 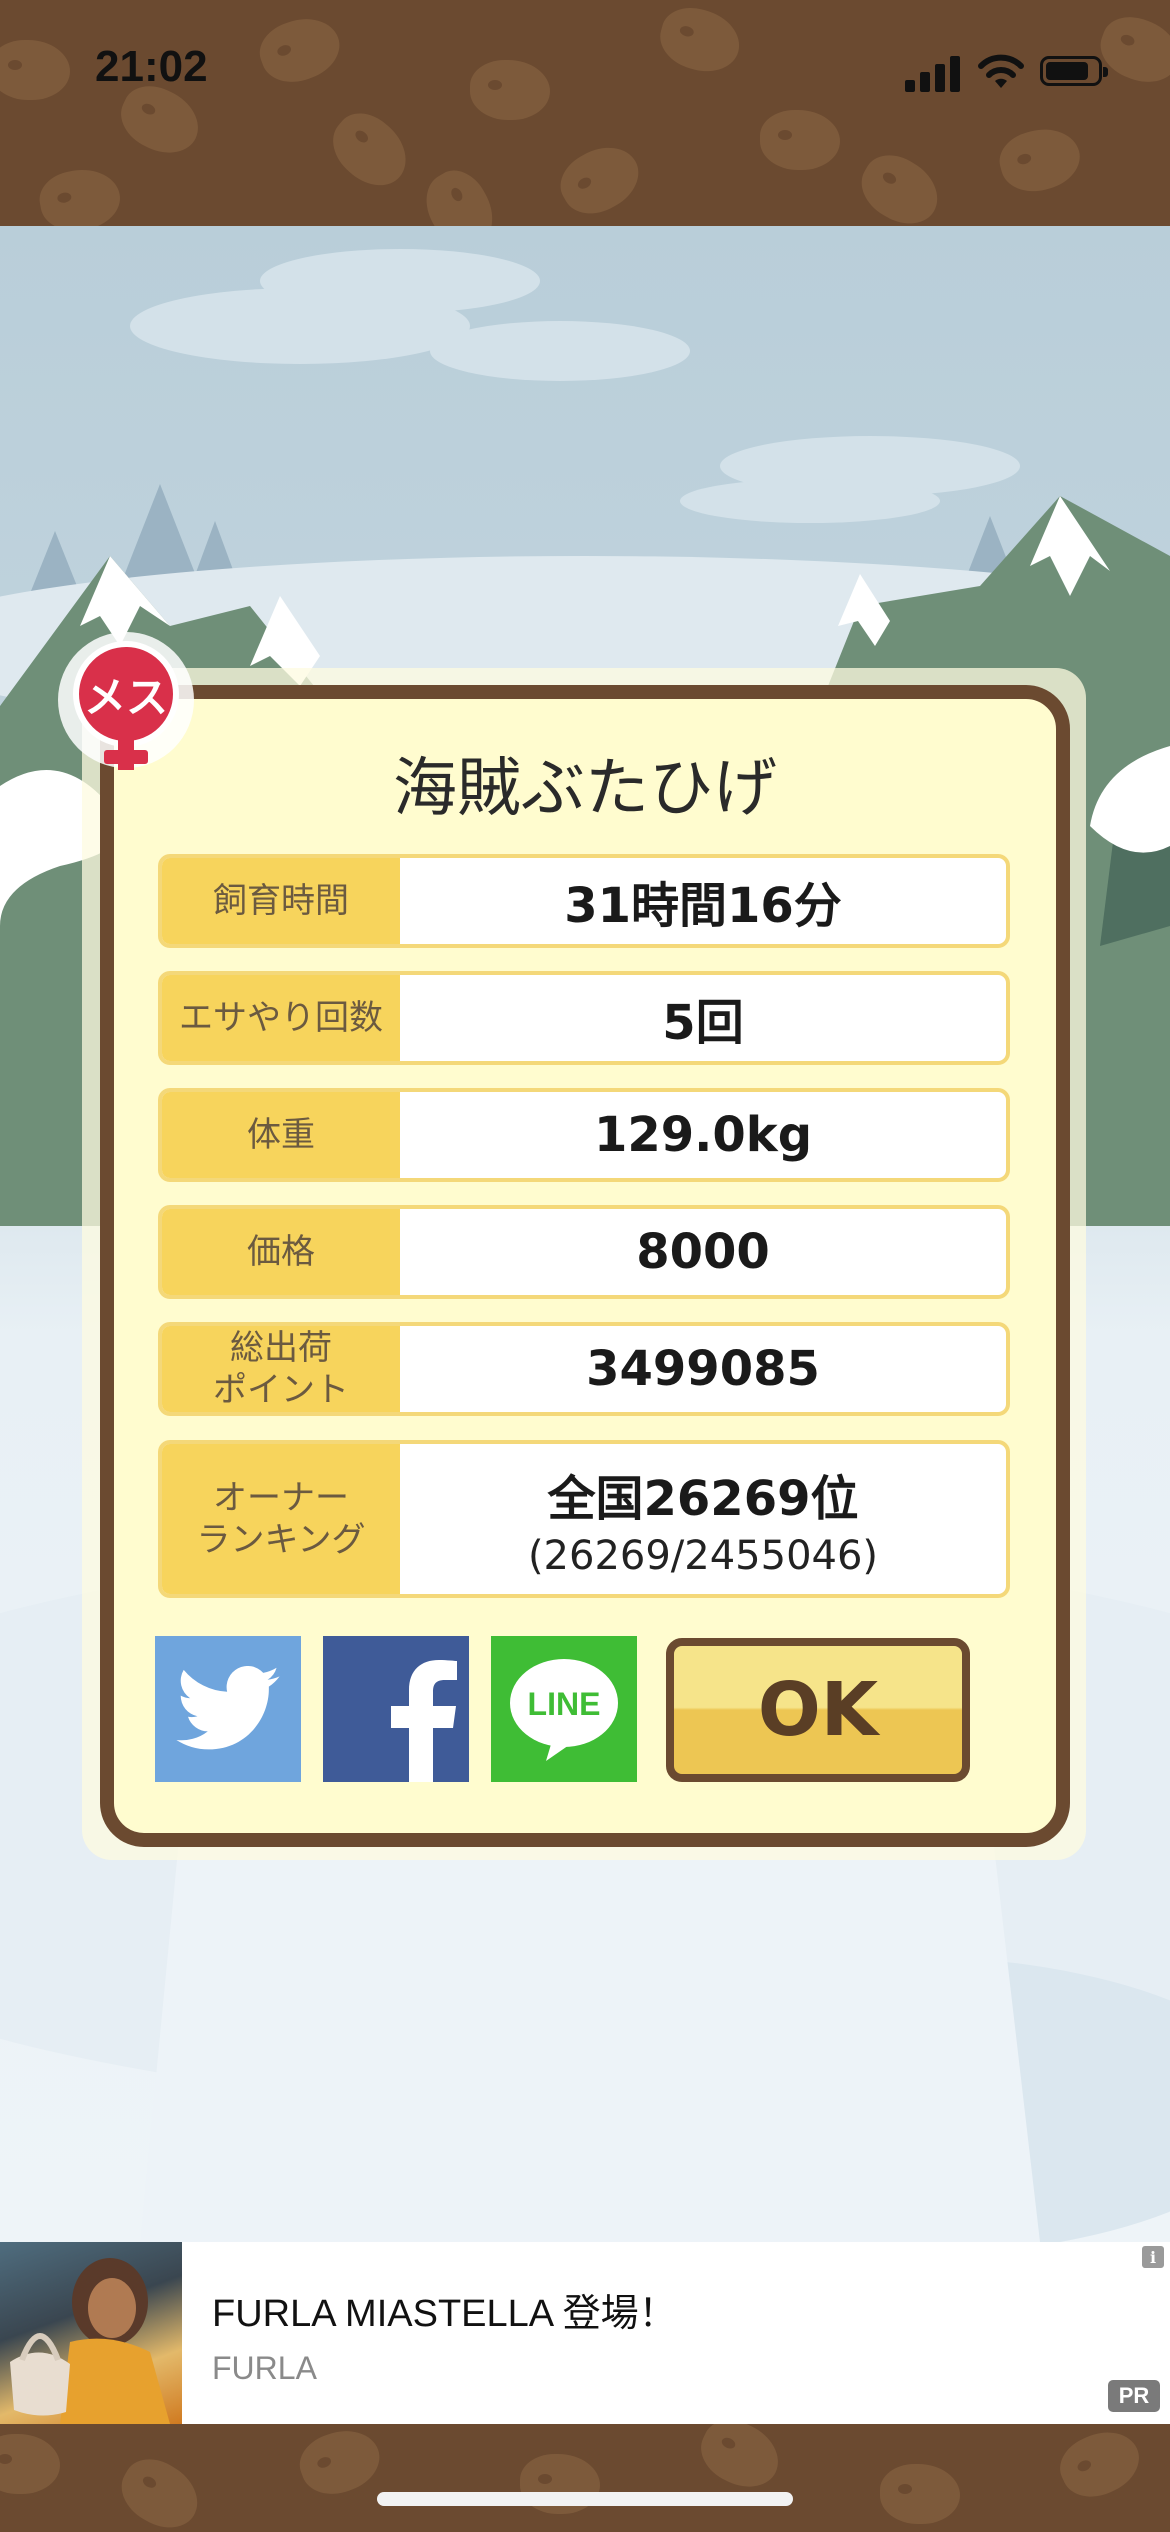 I want to click on ad-product-image, so click(x=91, y=2333).